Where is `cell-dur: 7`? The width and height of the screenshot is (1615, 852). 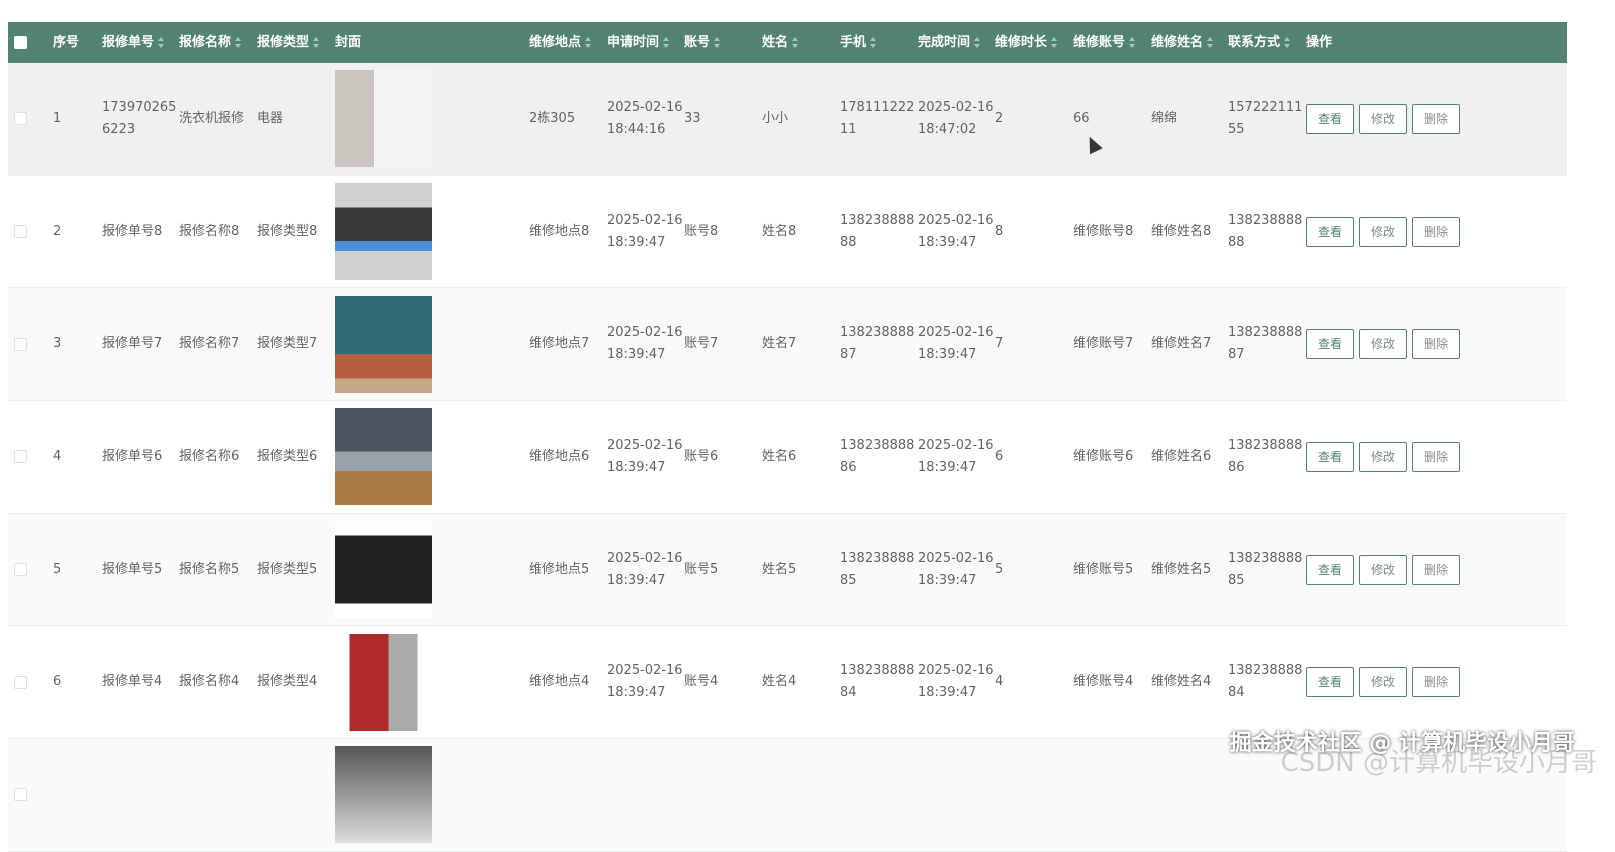 cell-dur: 7 is located at coordinates (999, 344).